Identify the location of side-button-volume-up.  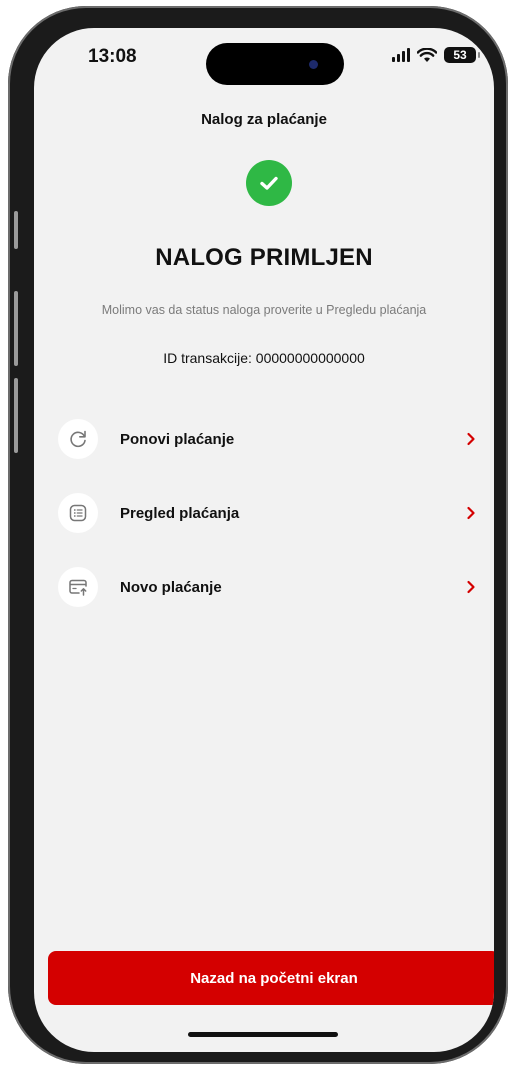
(16, 328).